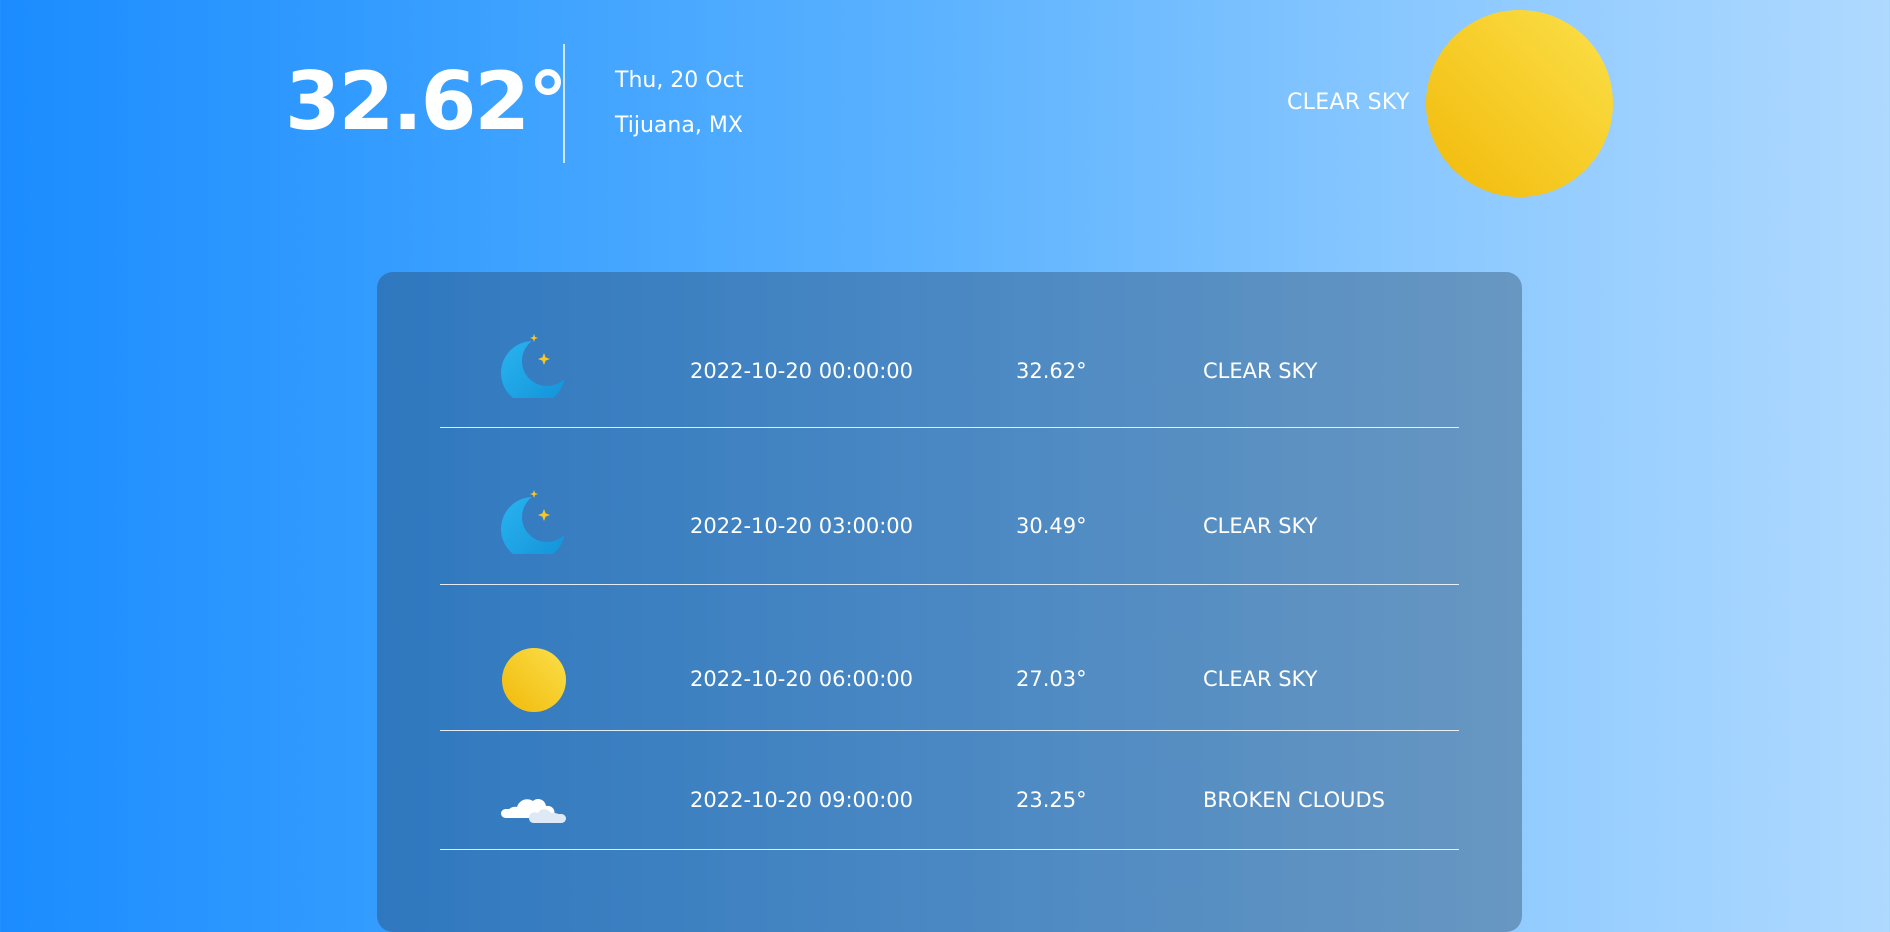  Describe the element at coordinates (1051, 800) in the screenshot. I see `forecast-temp: 23.25°` at that location.